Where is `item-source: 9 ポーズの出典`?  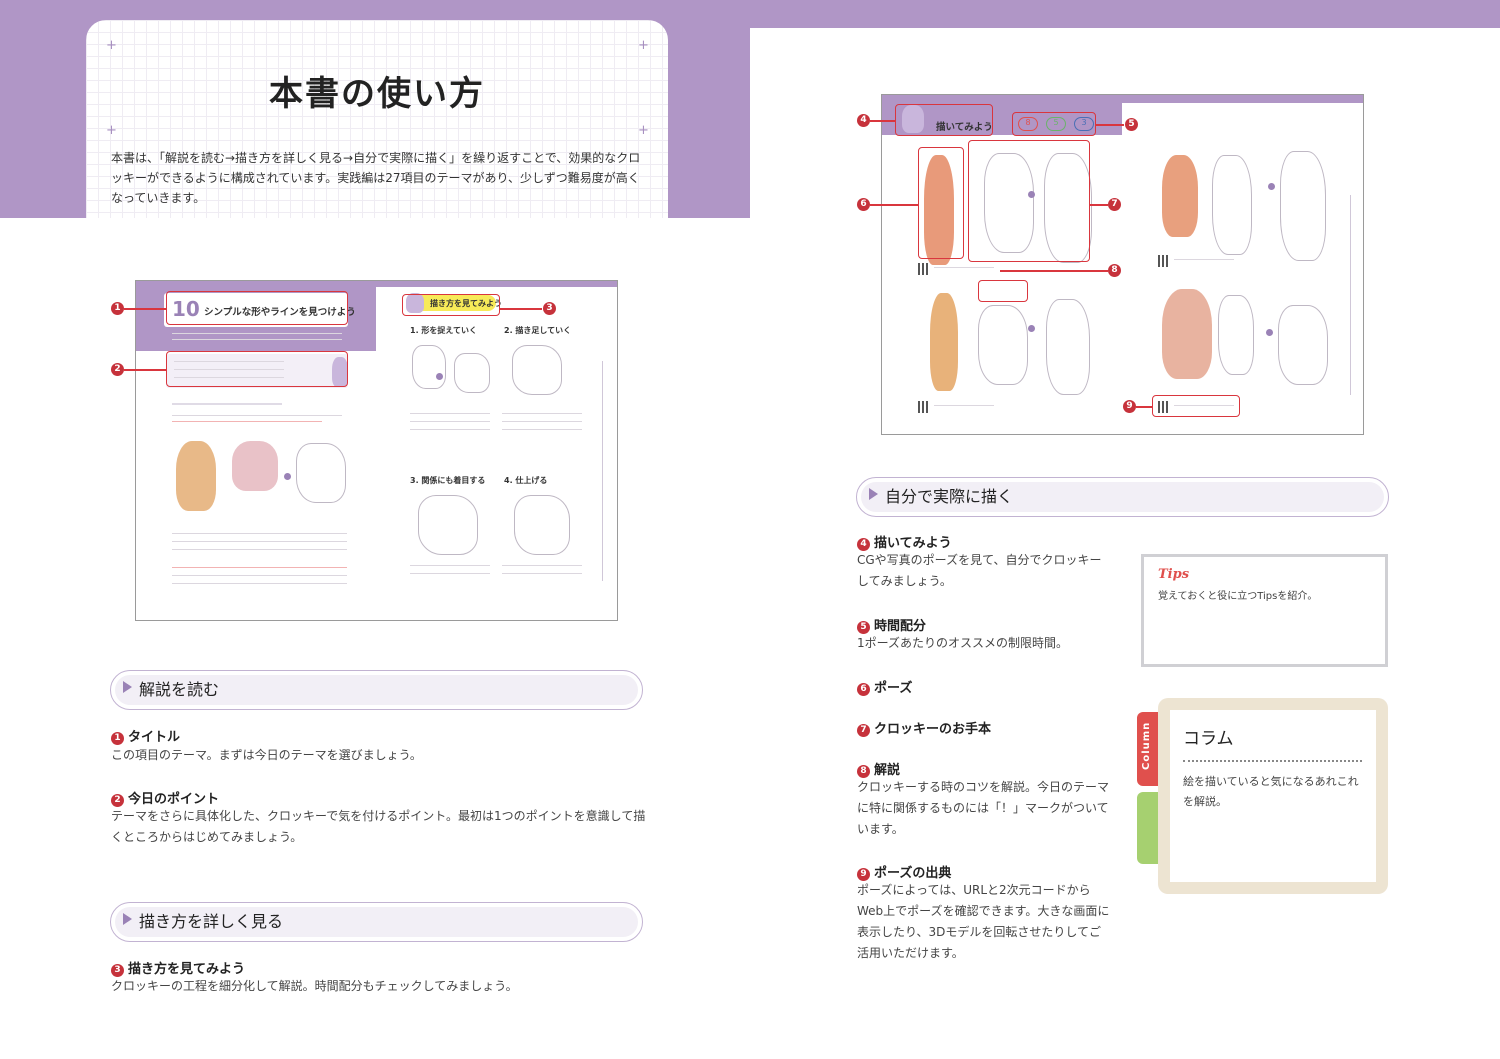 item-source: 9 ポーズの出典 is located at coordinates (904, 871).